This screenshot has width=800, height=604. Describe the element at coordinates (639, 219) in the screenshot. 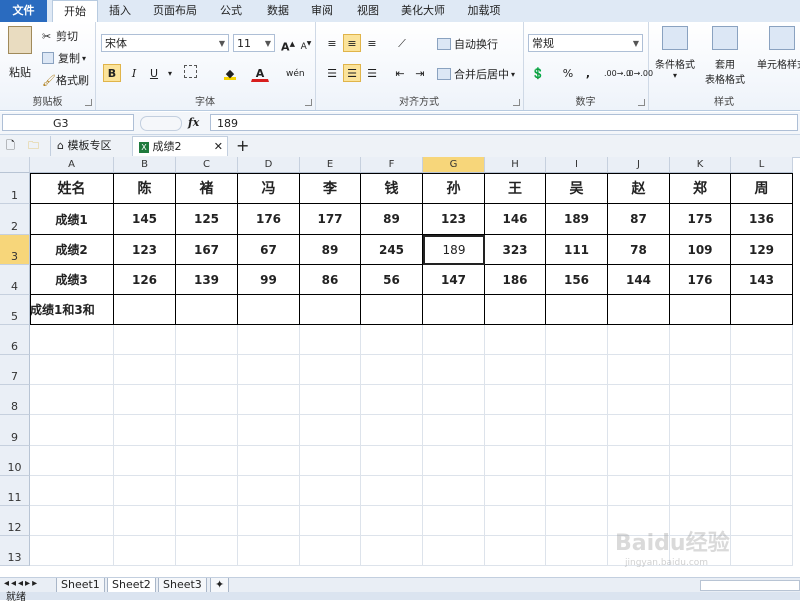

I see `cell-J2: 87` at that location.